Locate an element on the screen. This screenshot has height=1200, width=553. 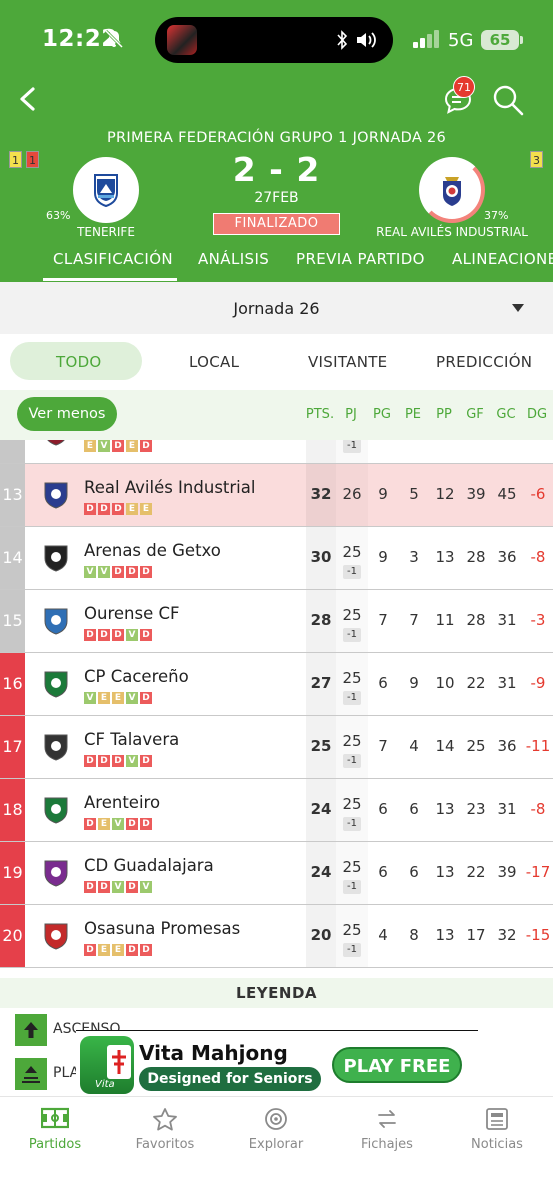
tab-favoritos: Favoritos is located at coordinates (165, 1129).